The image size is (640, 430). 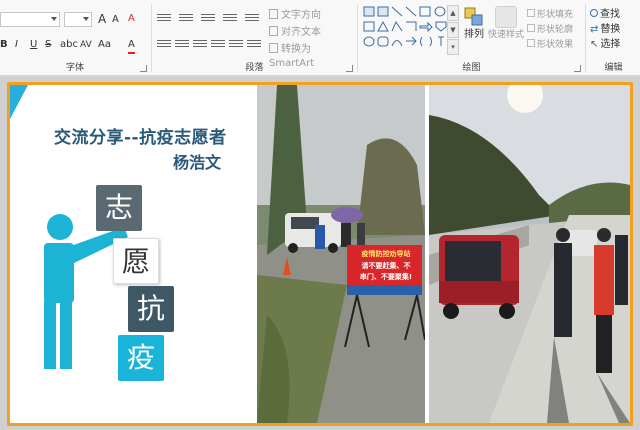 I want to click on paragraph-group-label: 段落, so click(x=254, y=68).